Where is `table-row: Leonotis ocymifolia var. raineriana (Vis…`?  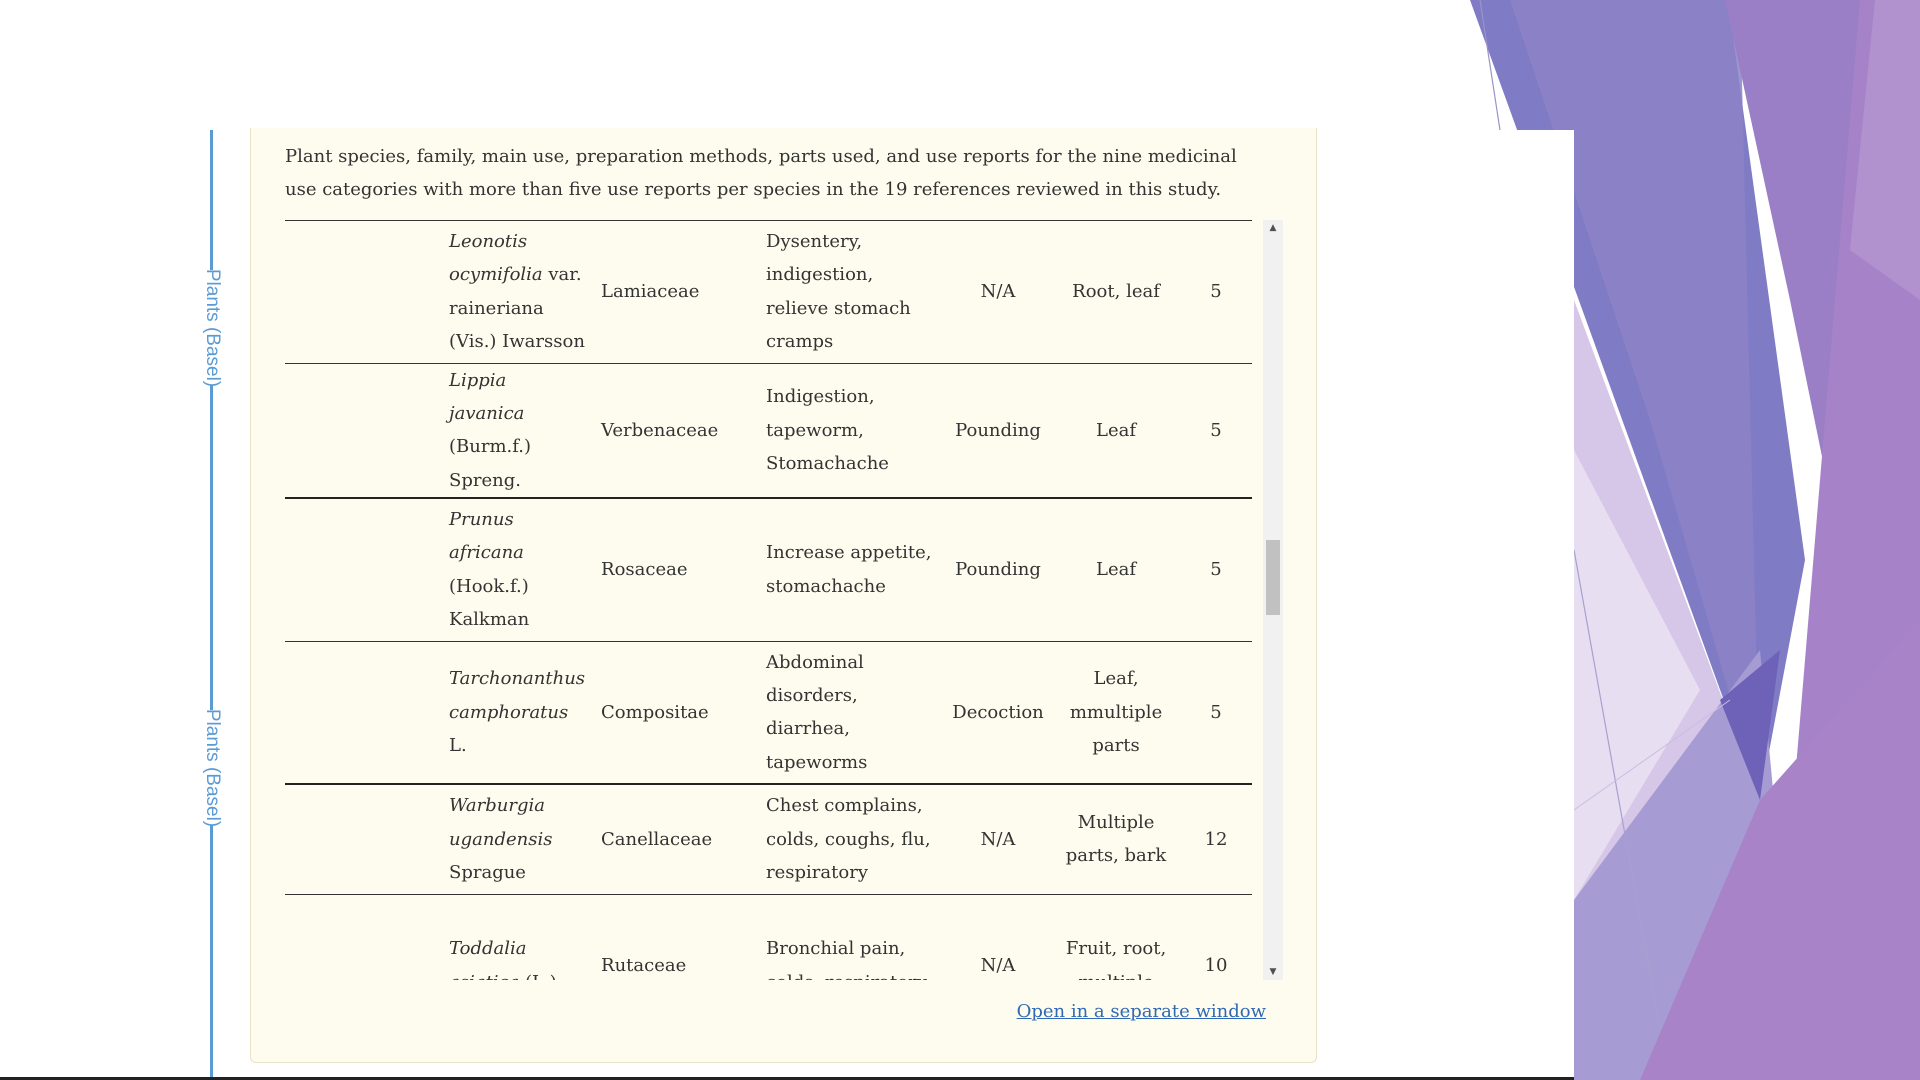 table-row: Leonotis ocymifolia var. raineriana (Vis… is located at coordinates (769, 291).